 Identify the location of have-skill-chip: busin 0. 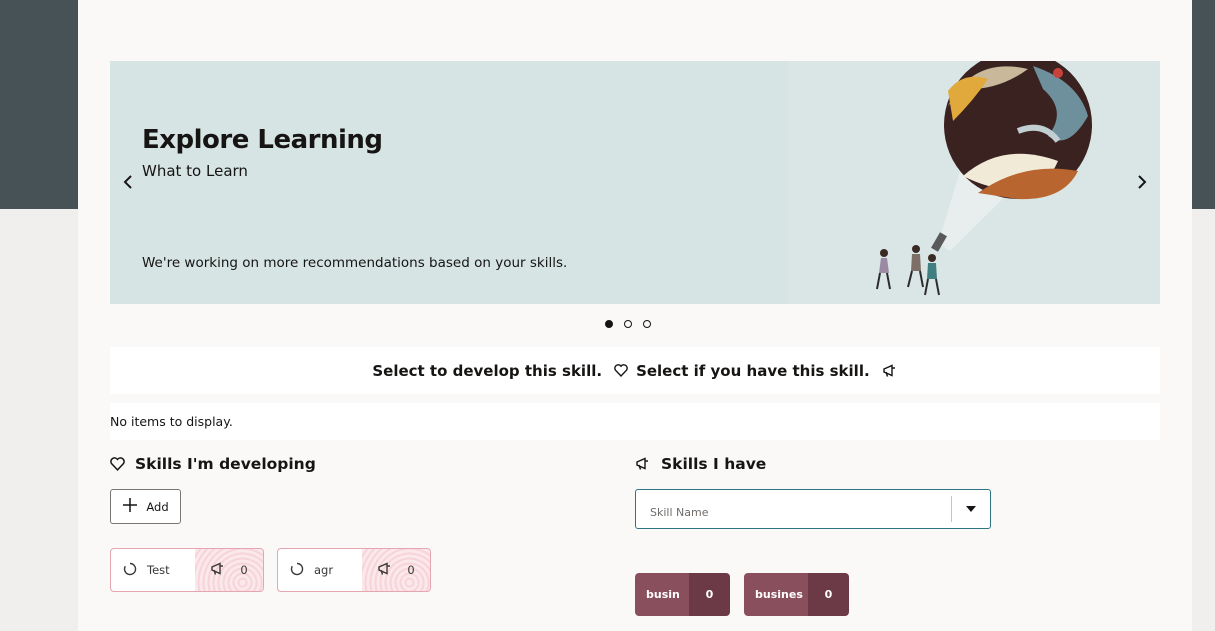
(682, 594).